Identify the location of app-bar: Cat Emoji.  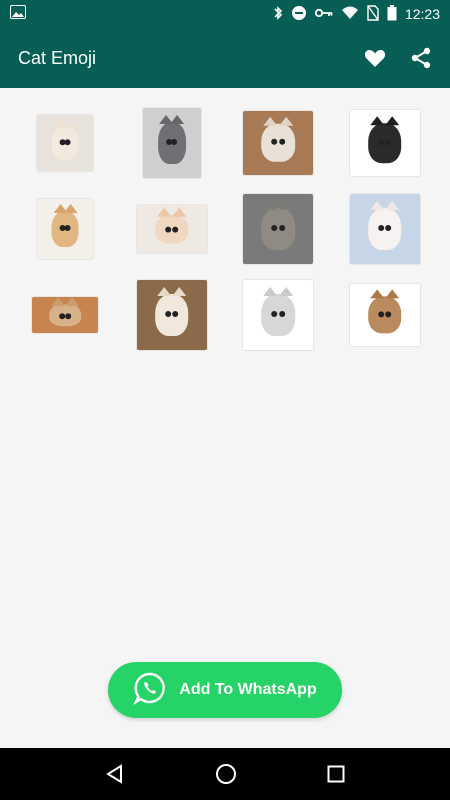
(225, 58).